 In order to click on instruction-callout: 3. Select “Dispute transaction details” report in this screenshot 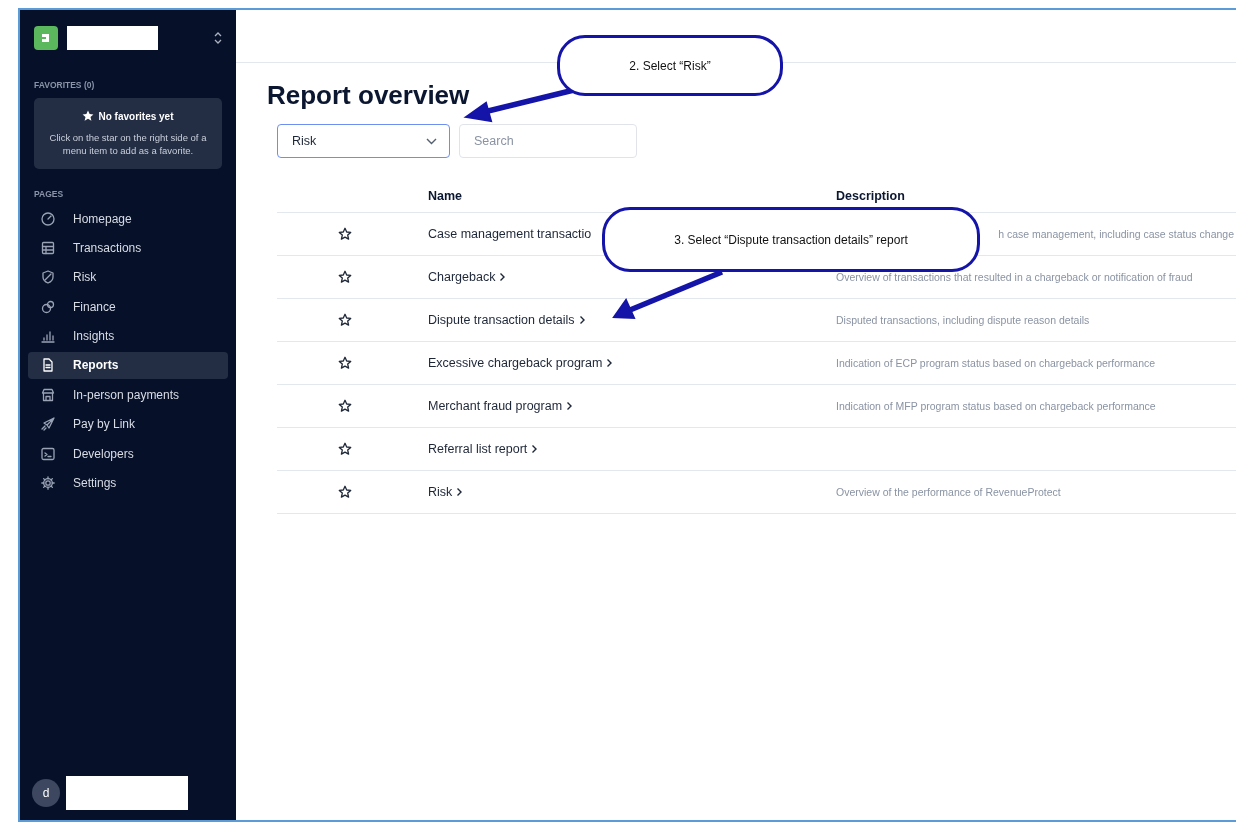, I will do `click(791, 239)`.